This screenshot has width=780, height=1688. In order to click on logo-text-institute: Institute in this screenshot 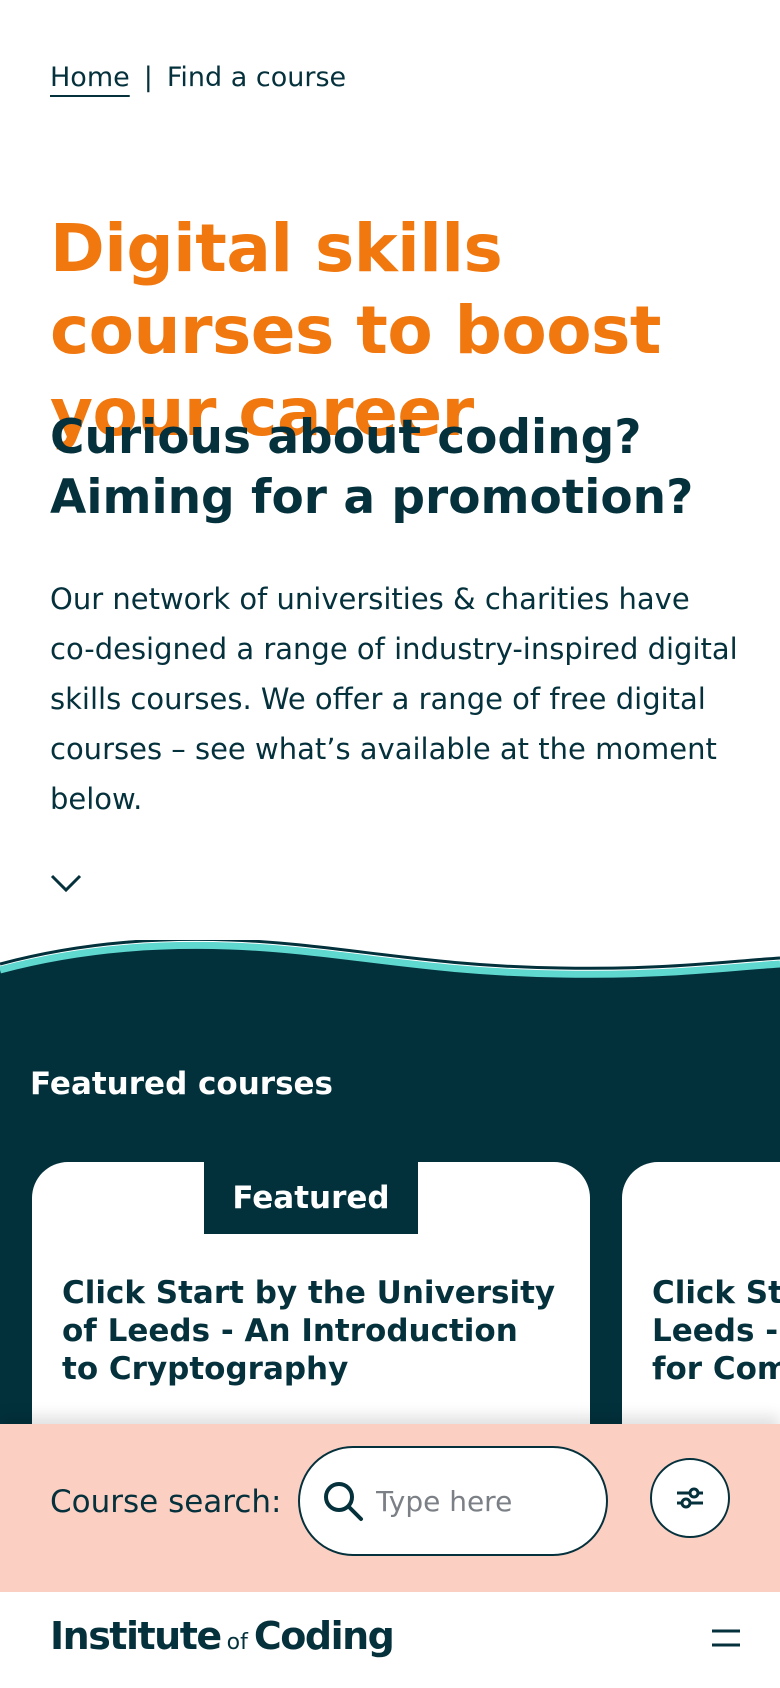, I will do `click(136, 1636)`.